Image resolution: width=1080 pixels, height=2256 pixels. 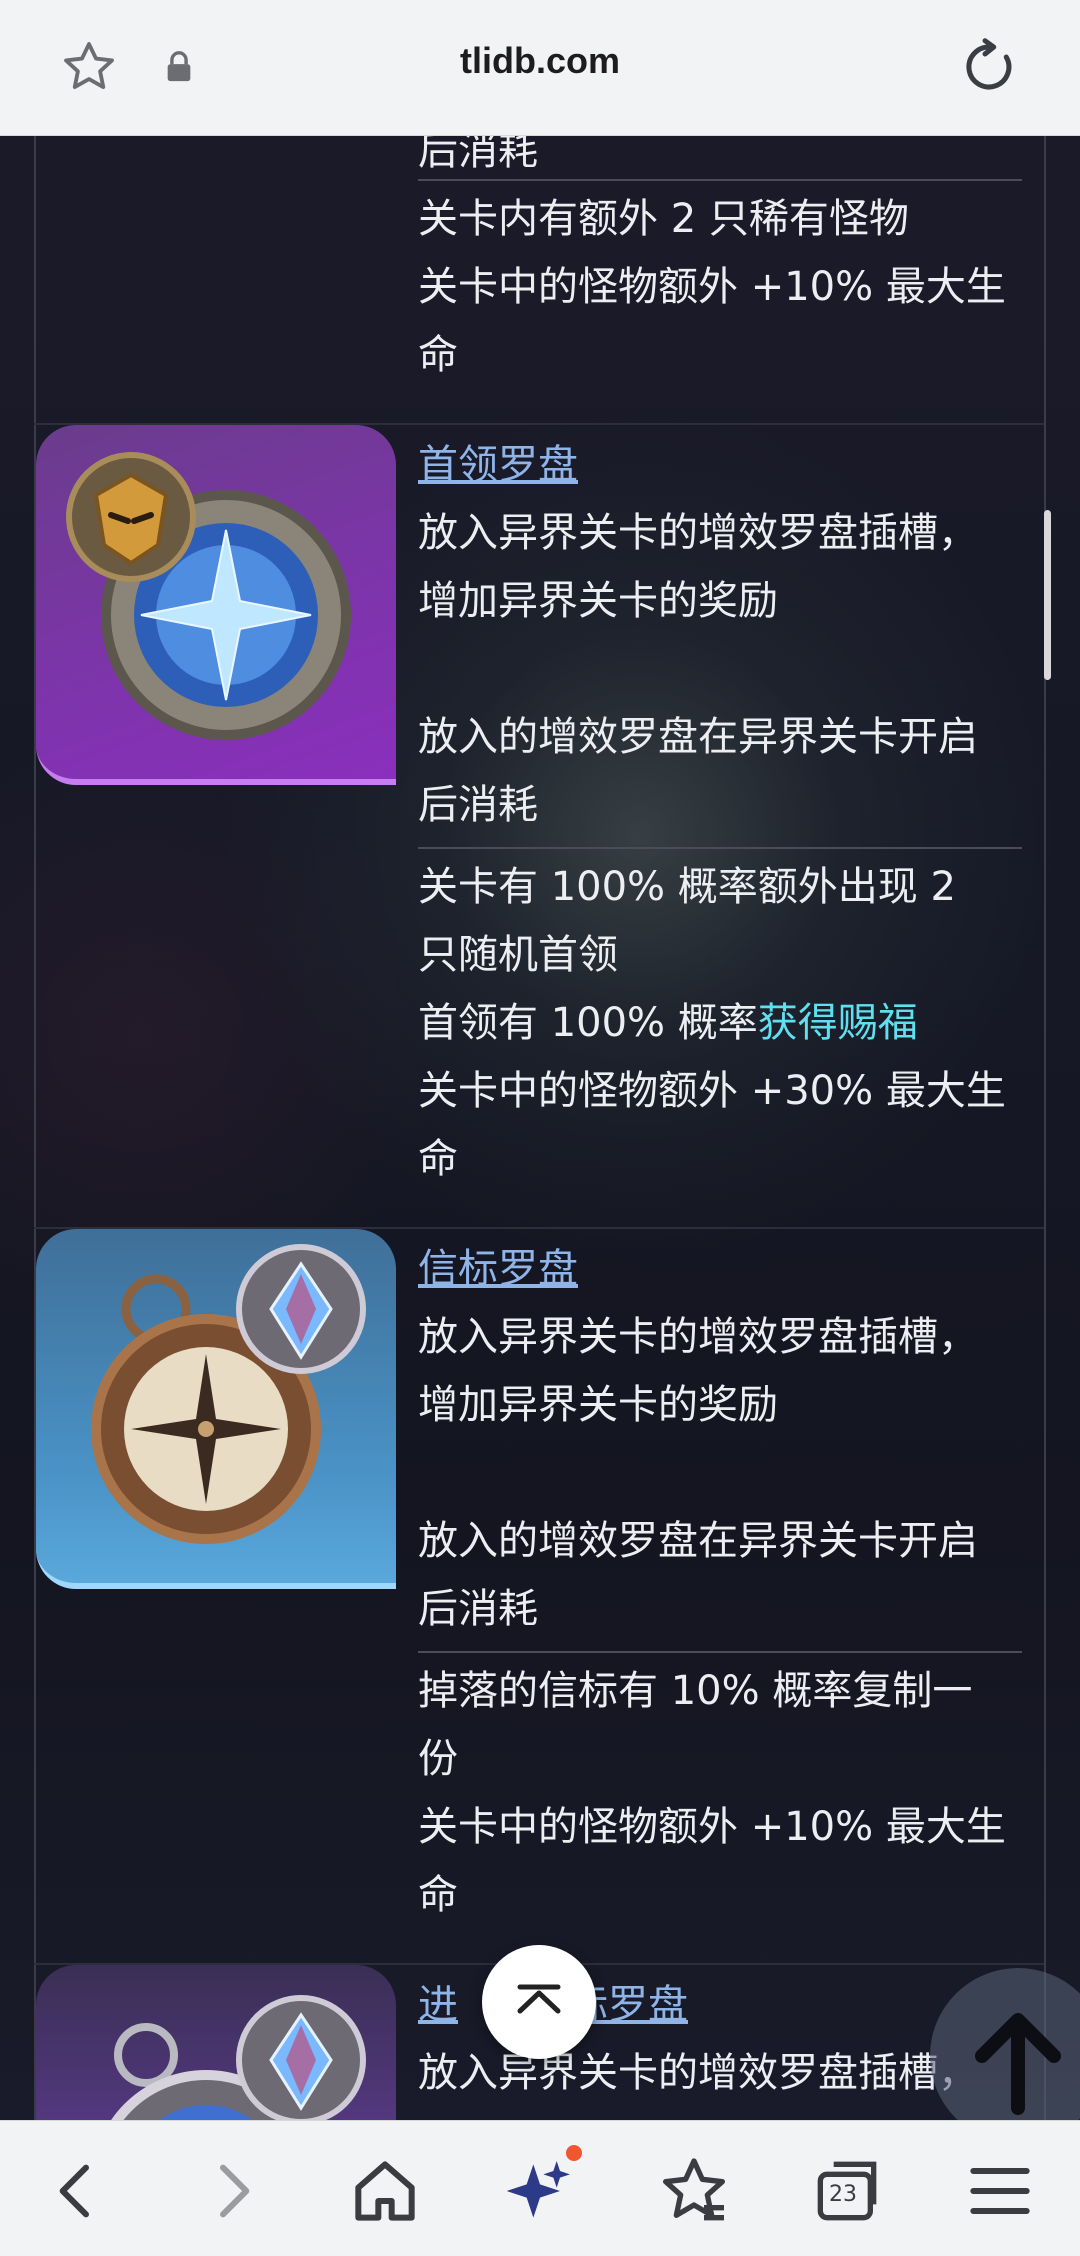 What do you see at coordinates (843, 2194) in the screenshot?
I see `tabs-count: 23` at bounding box center [843, 2194].